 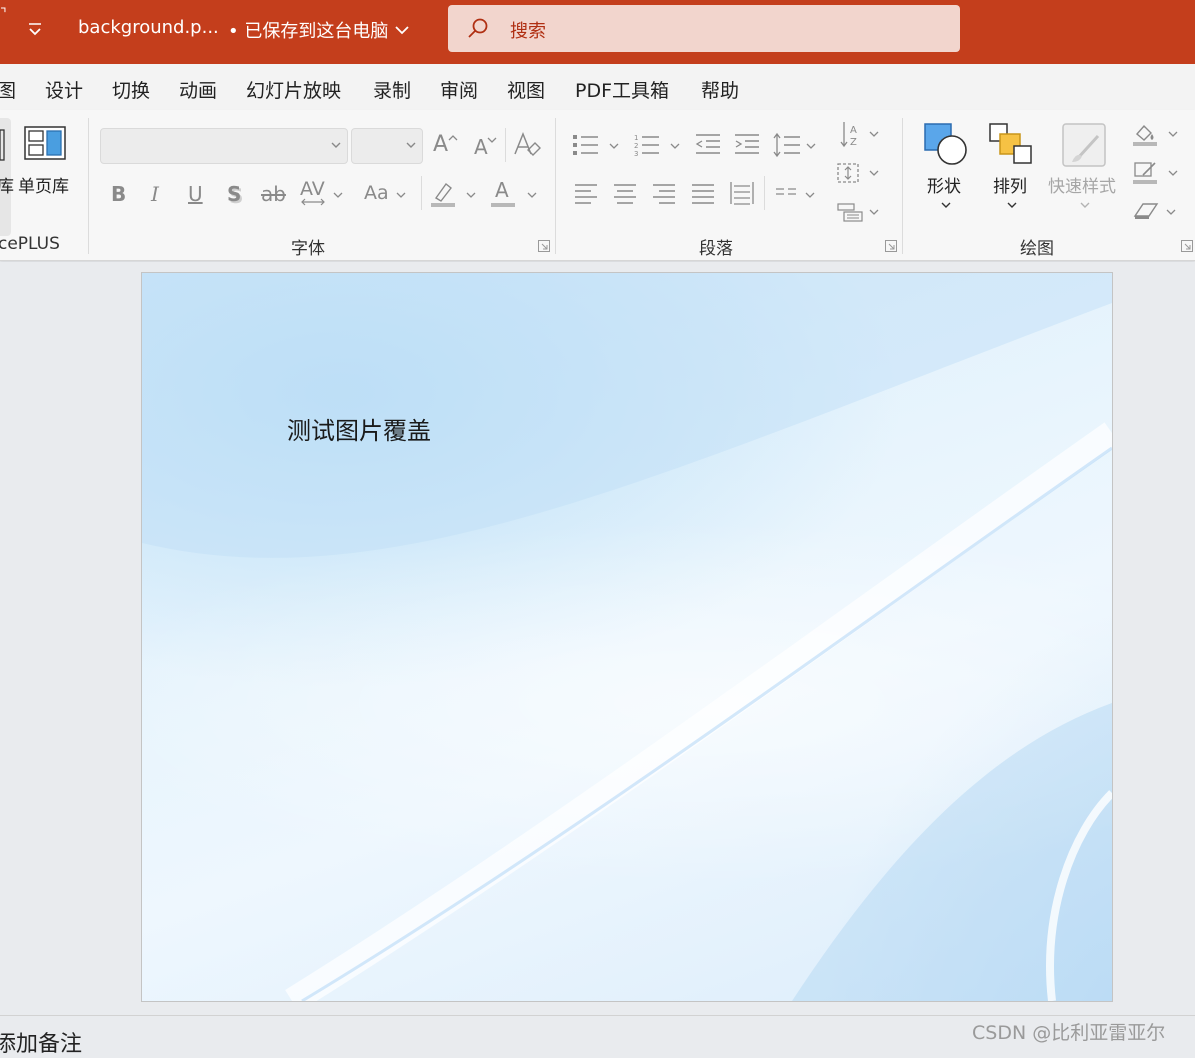 What do you see at coordinates (387, 146) in the screenshot?
I see `font-size-combo` at bounding box center [387, 146].